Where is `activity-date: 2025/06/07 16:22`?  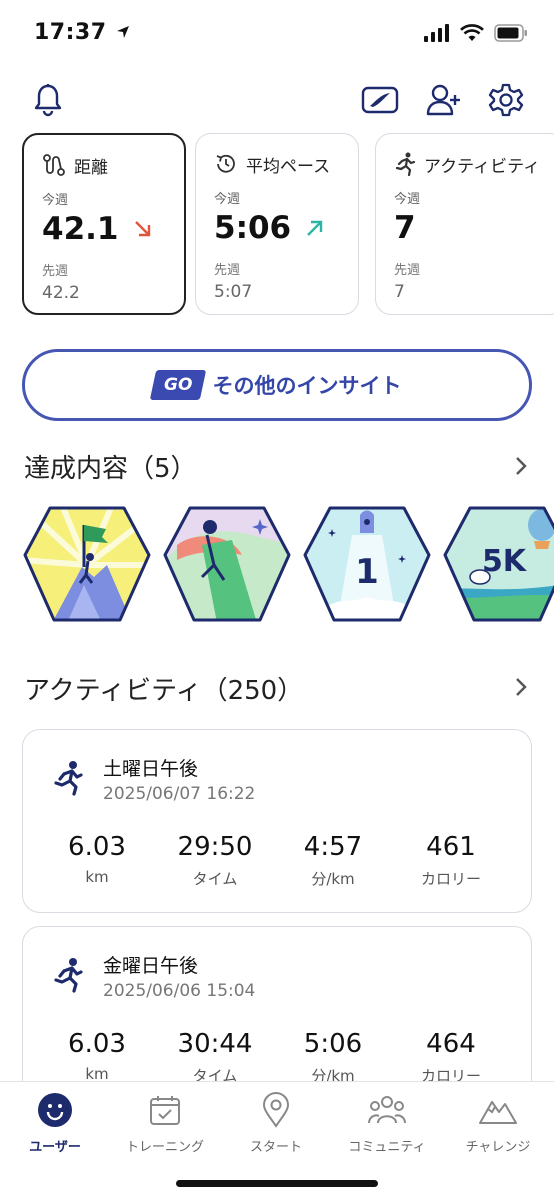 activity-date: 2025/06/07 16:22 is located at coordinates (179, 794).